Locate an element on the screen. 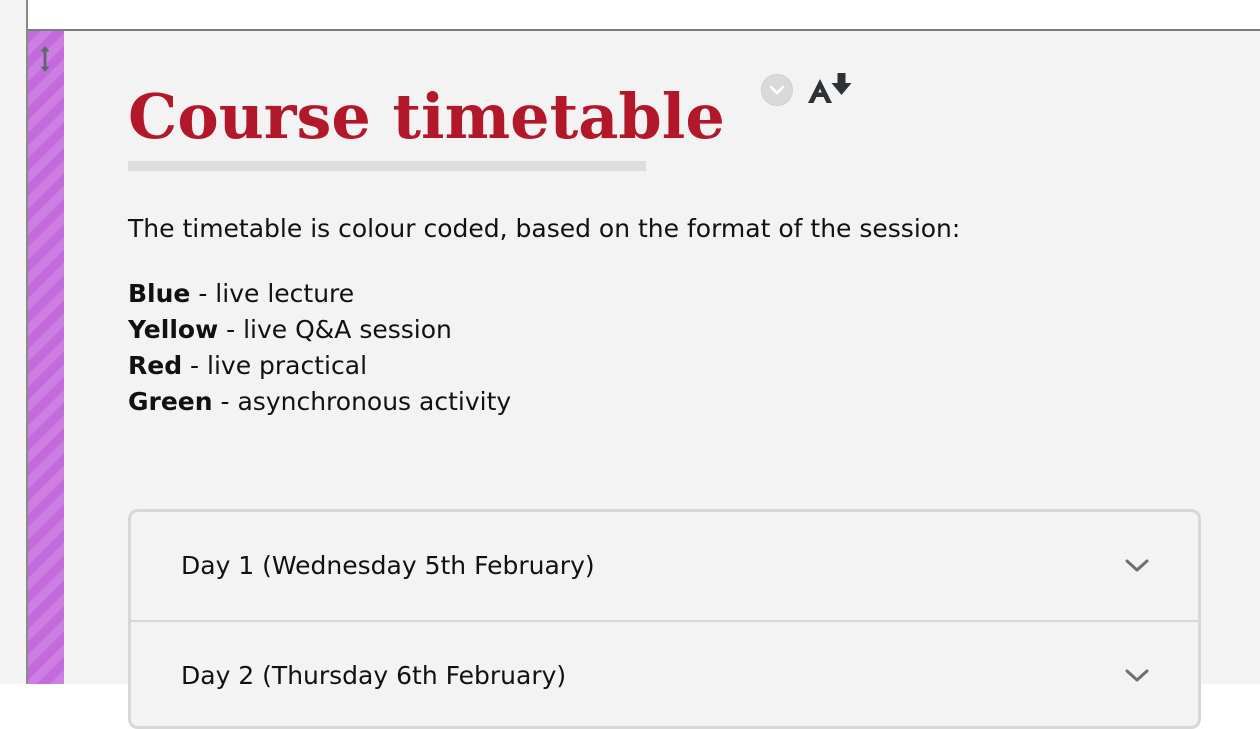  vertical-resize-icon is located at coordinates (45, 59).